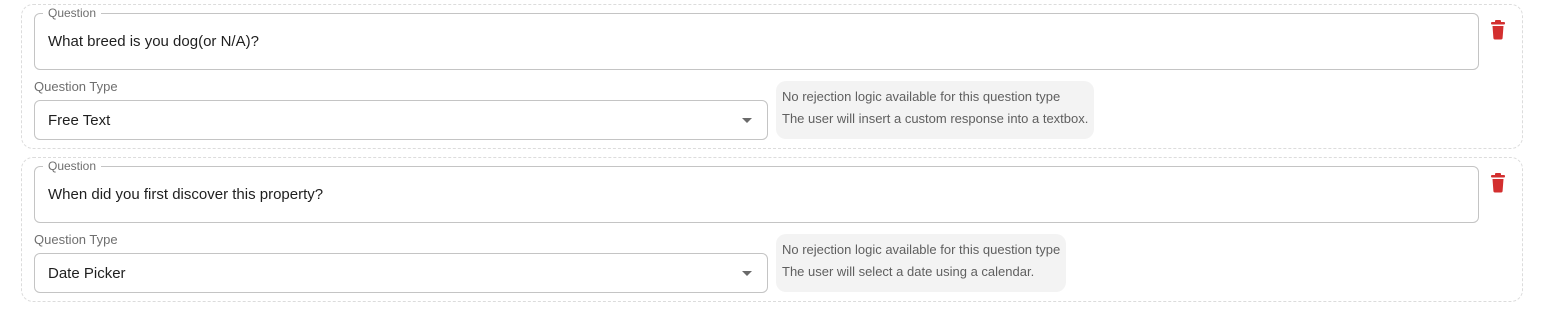 Image resolution: width=1548 pixels, height=314 pixels. Describe the element at coordinates (87, 273) in the screenshot. I see `question-type-value: Date Picker` at that location.